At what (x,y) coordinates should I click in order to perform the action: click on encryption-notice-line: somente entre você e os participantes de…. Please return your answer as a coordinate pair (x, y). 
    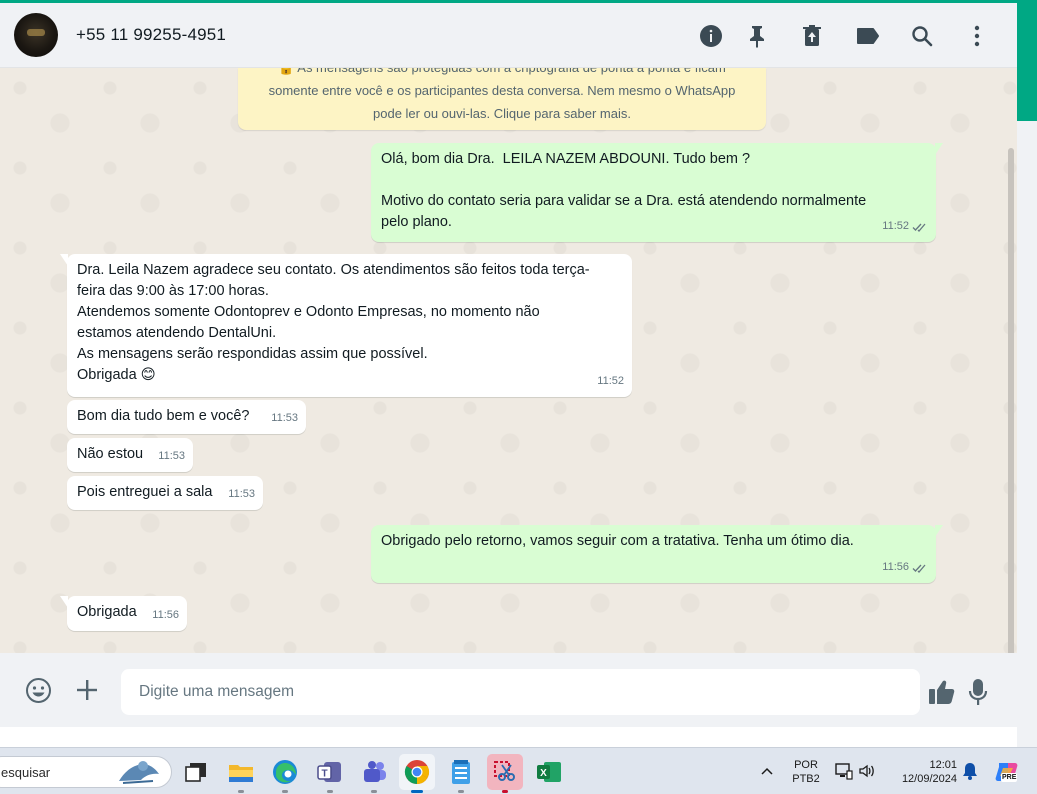
    Looking at the image, I should click on (502, 90).